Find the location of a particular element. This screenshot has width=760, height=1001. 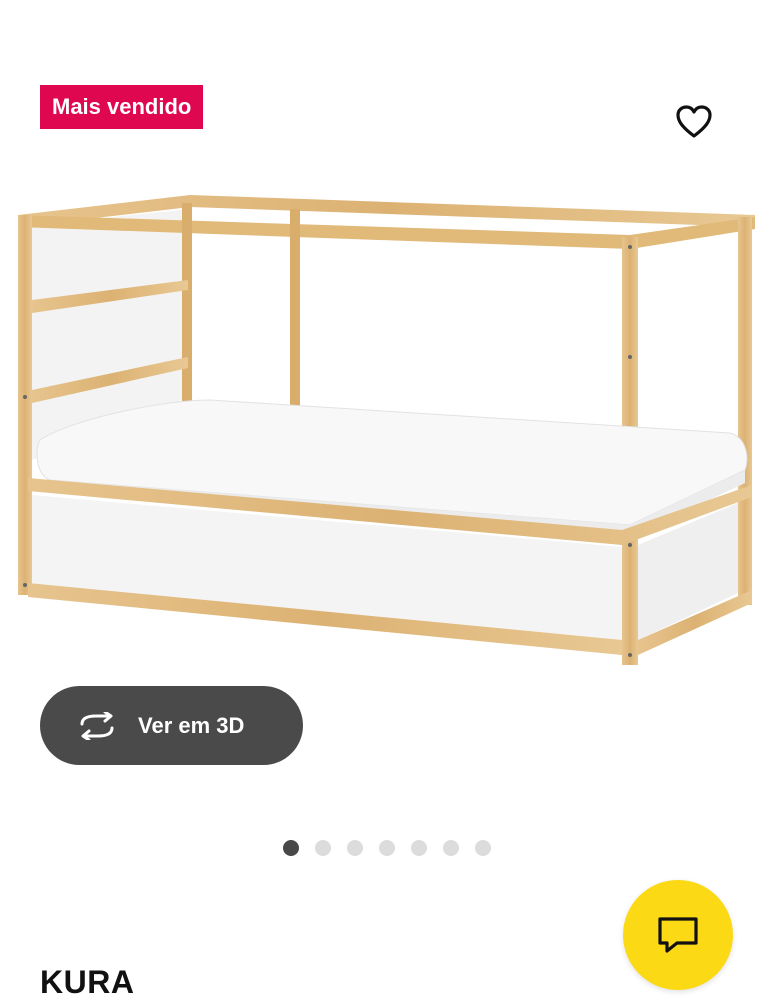

product-title: KURA is located at coordinates (87, 982).